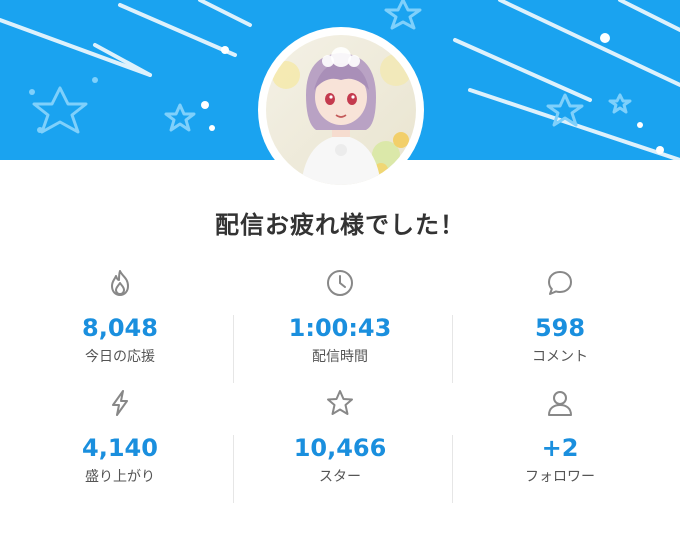  Describe the element at coordinates (340, 477) in the screenshot. I see `stat-label: スター` at that location.